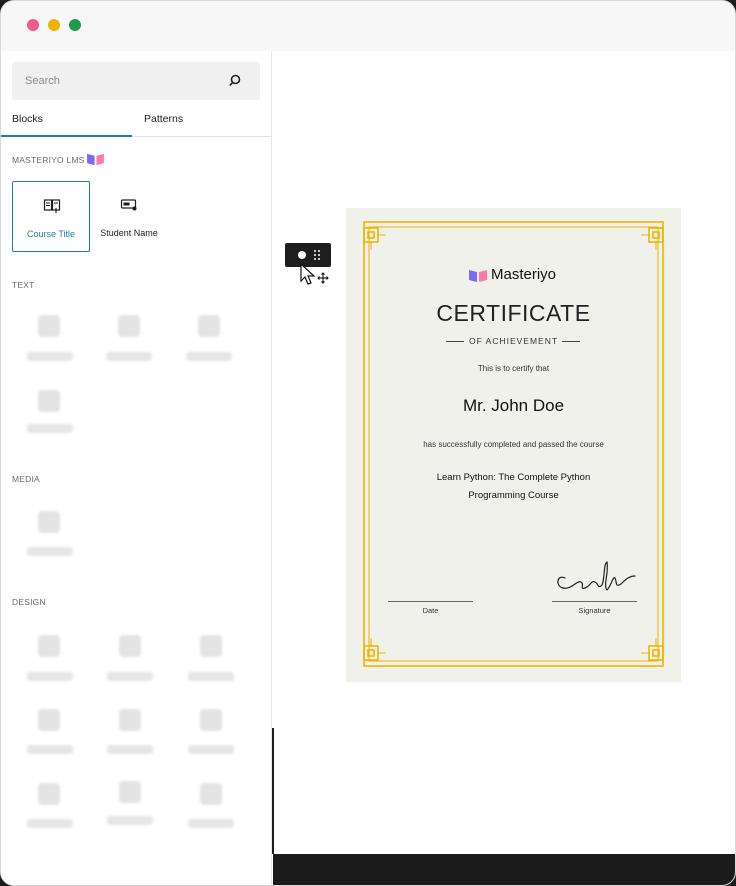 The image size is (736, 886). What do you see at coordinates (23, 285) in the screenshot?
I see `section-label-text: TEXT` at bounding box center [23, 285].